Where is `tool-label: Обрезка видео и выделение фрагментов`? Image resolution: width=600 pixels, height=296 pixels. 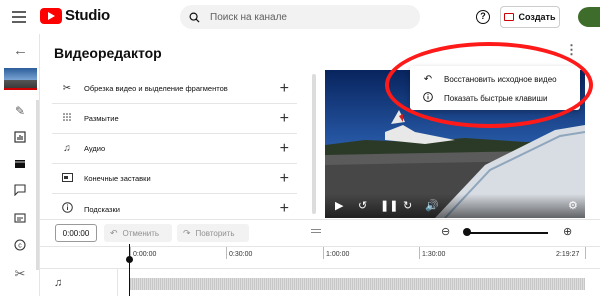
tool-label: Обрезка видео и выделение фрагментов is located at coordinates (156, 88).